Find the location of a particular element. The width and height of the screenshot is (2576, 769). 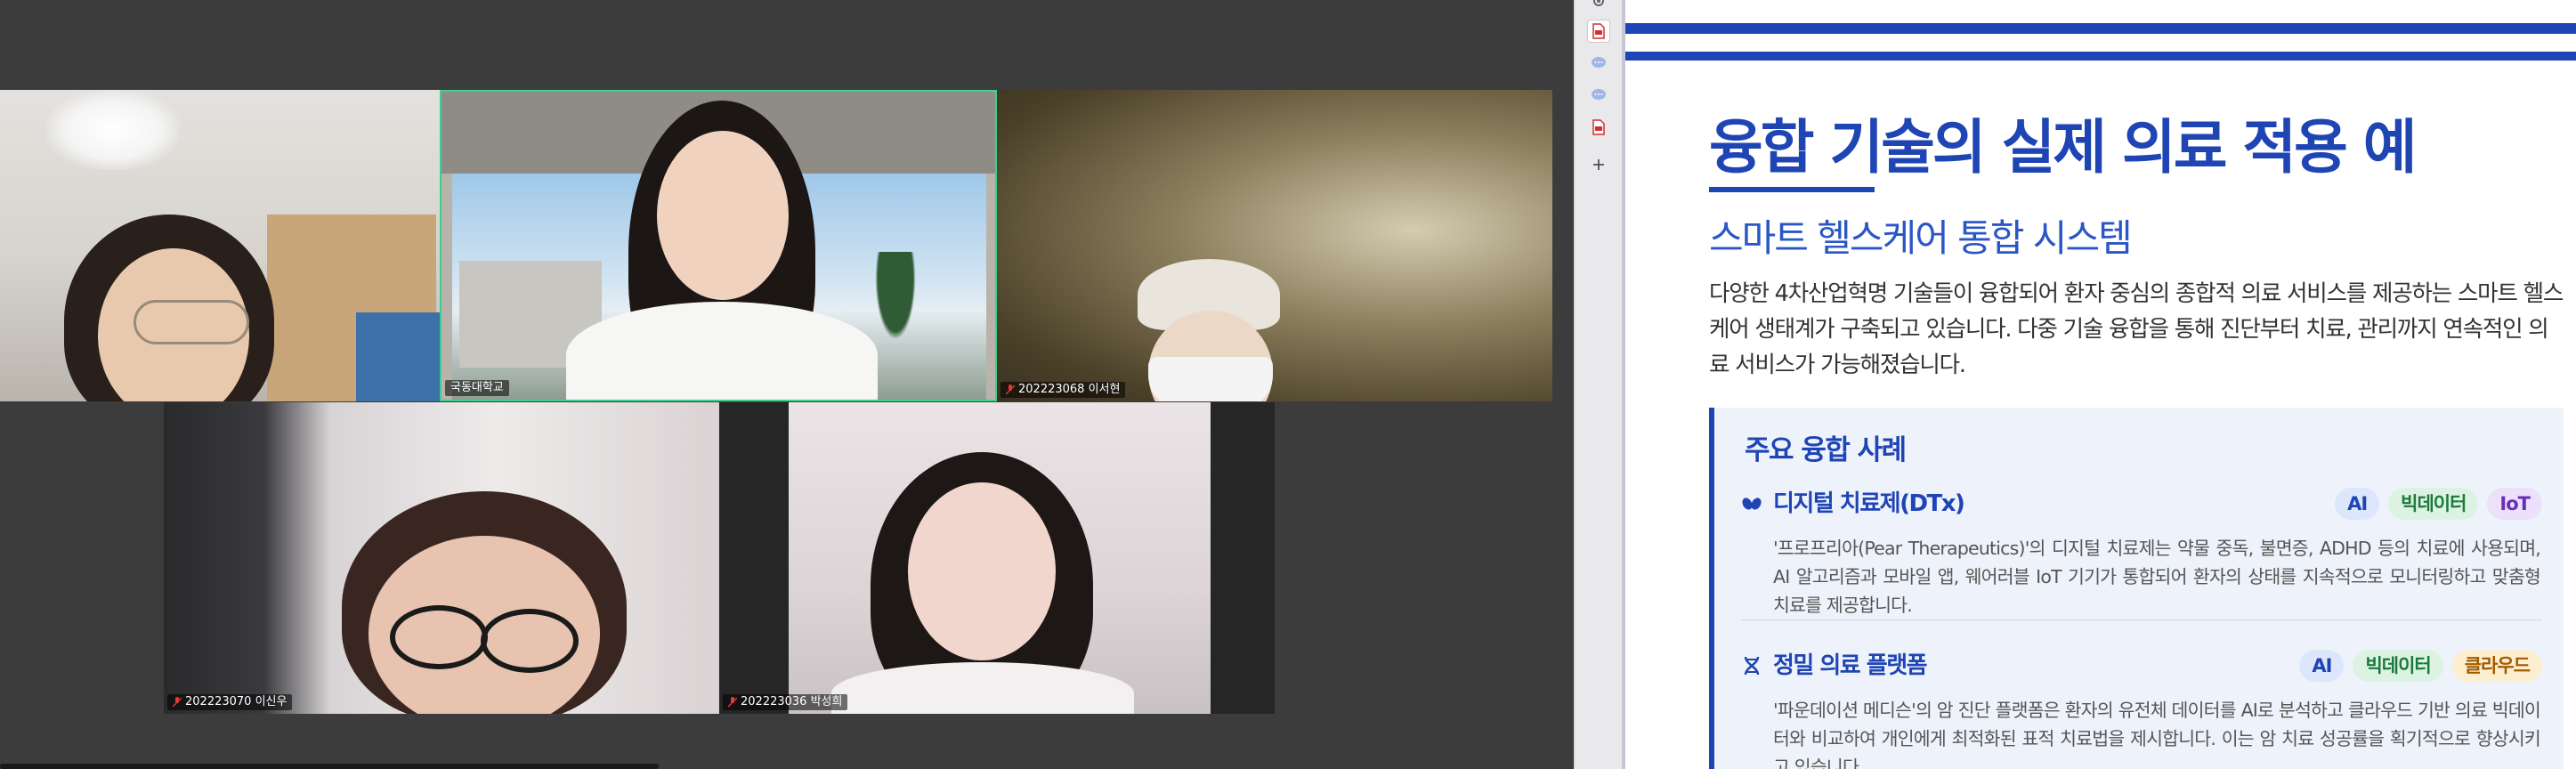

participant-name-tag: 202223068 이서현 is located at coordinates (1063, 390).